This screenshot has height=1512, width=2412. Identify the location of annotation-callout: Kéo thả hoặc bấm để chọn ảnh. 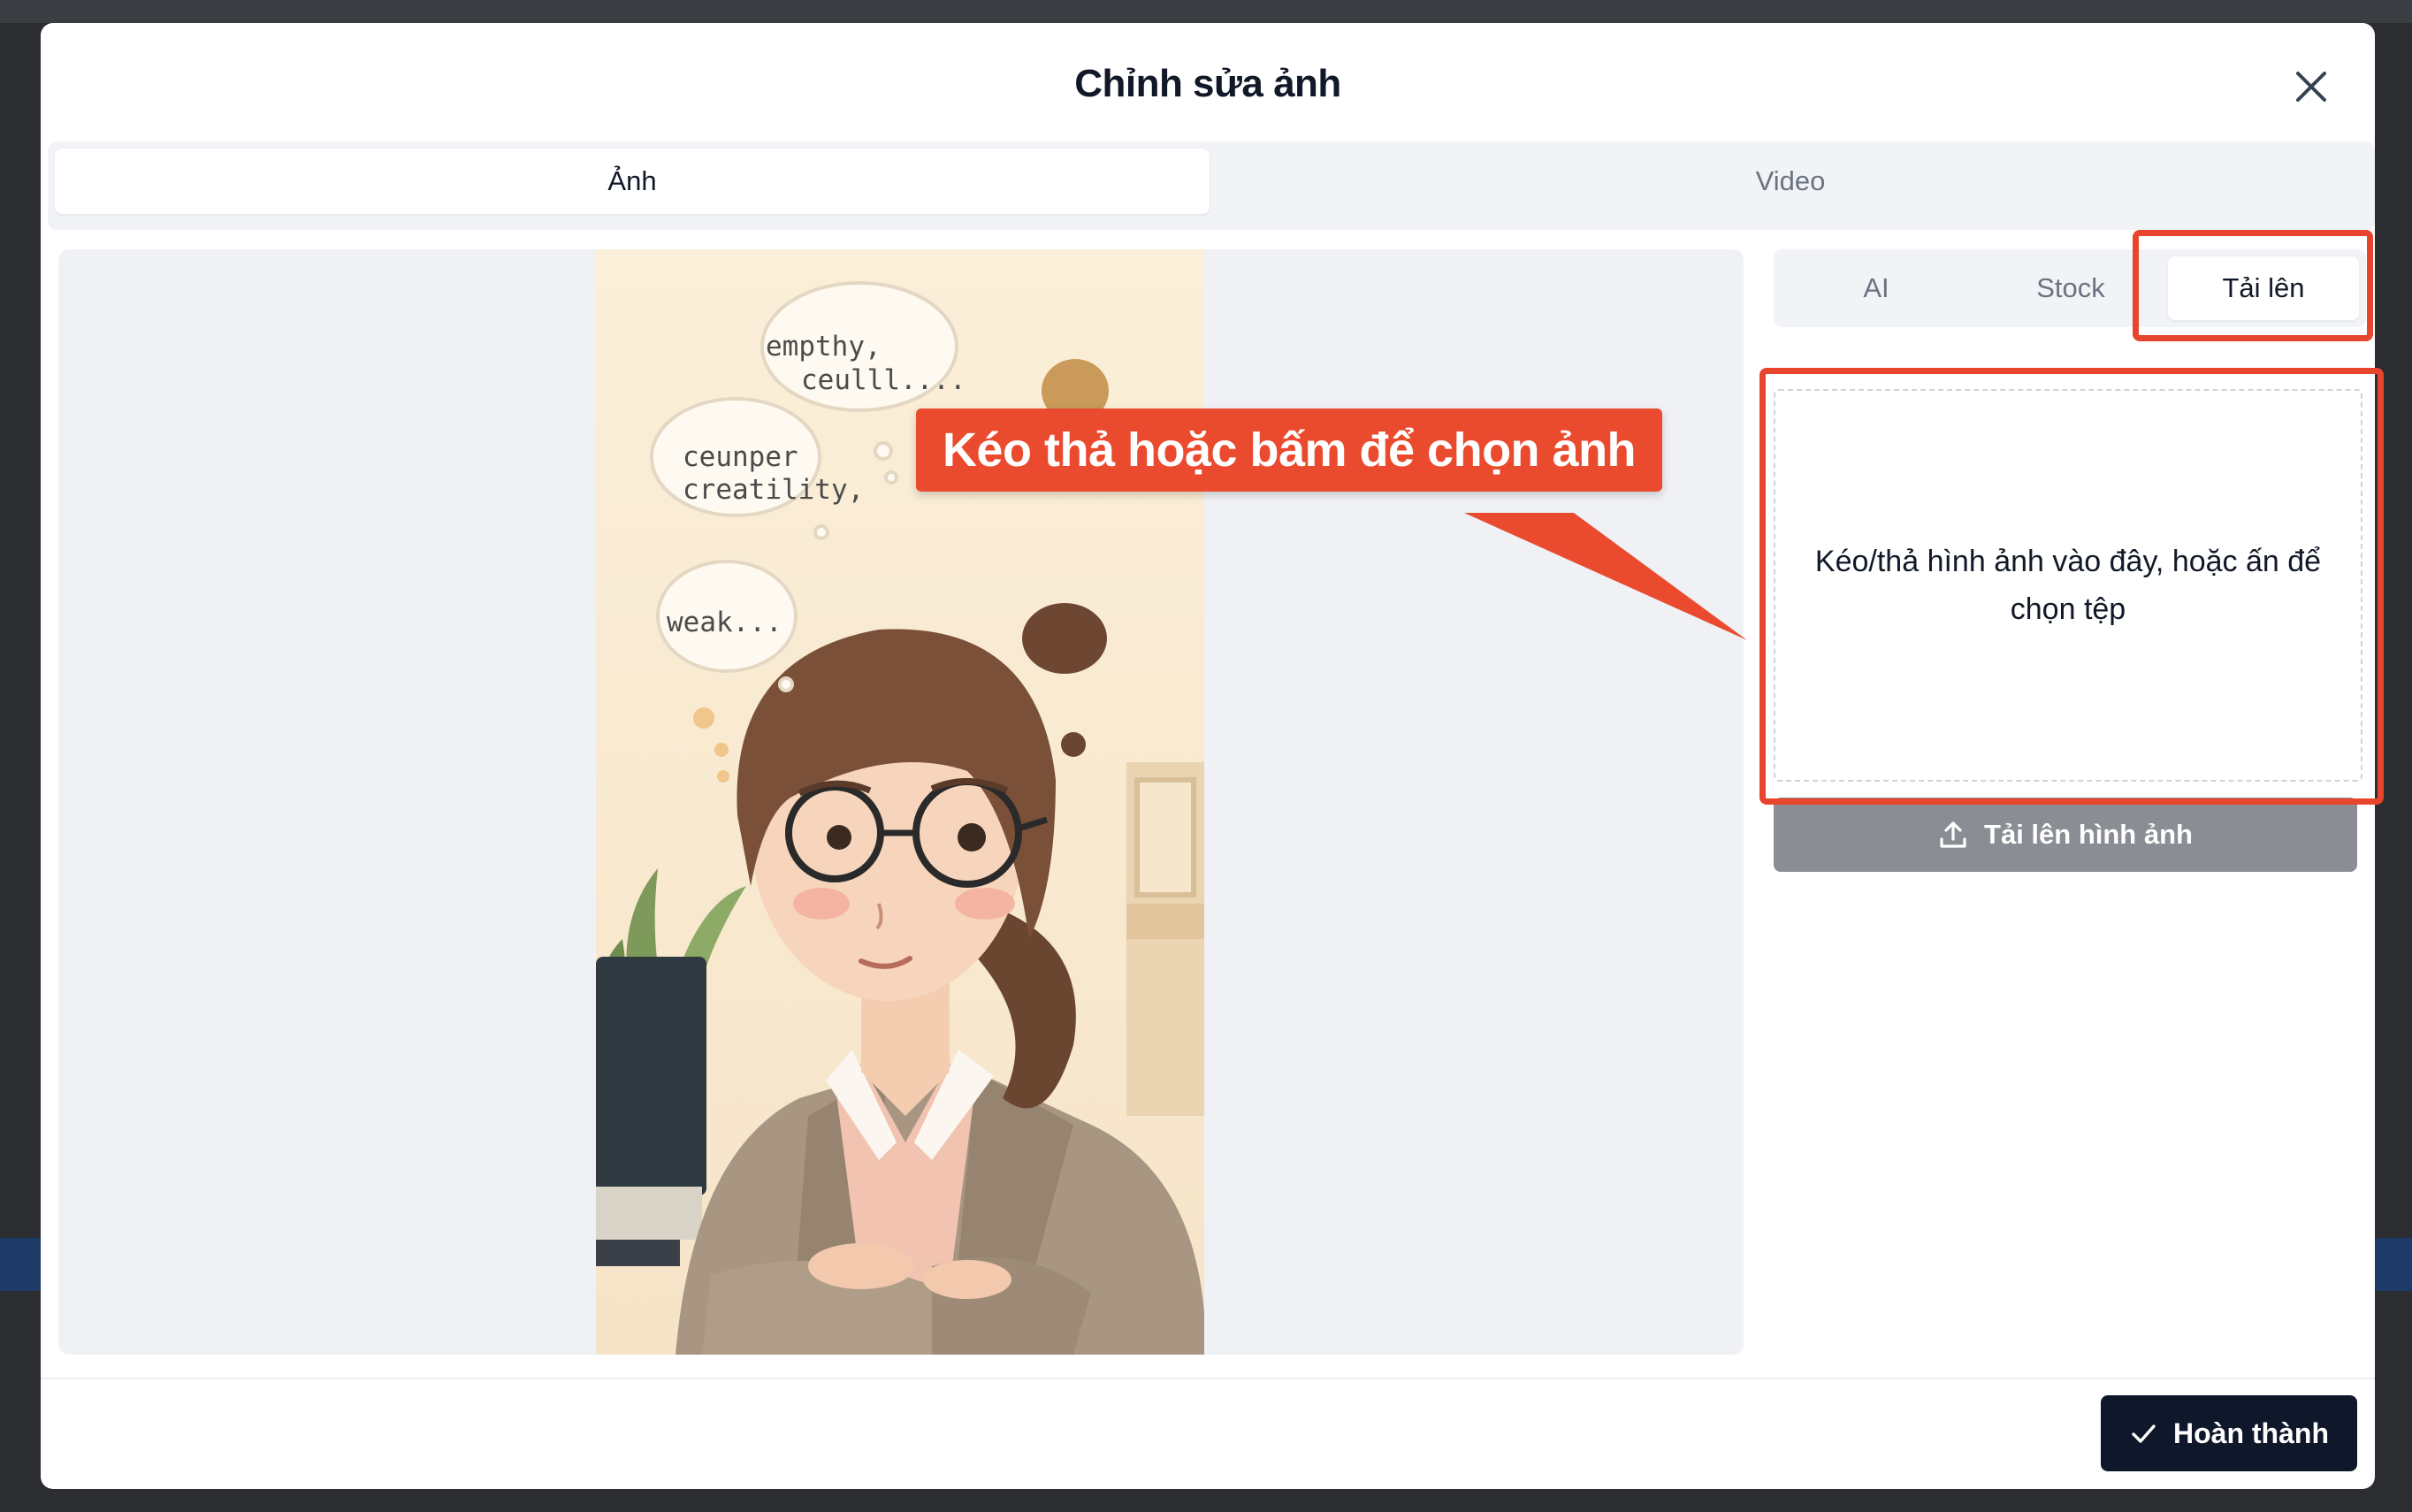
(1289, 450).